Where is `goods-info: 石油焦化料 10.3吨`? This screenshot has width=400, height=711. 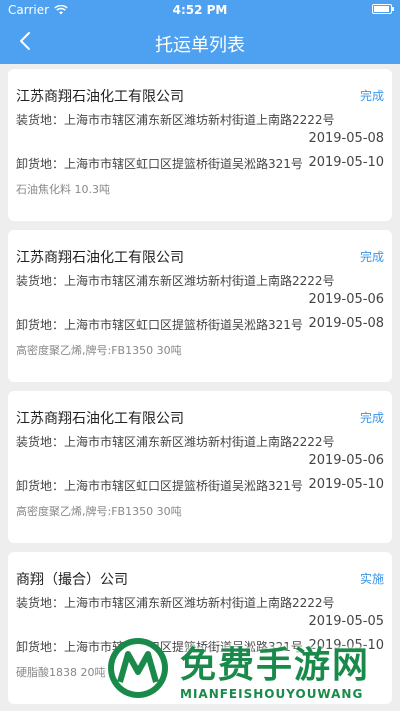
goods-info: 石油焦化料 10.3吨 is located at coordinates (63, 189).